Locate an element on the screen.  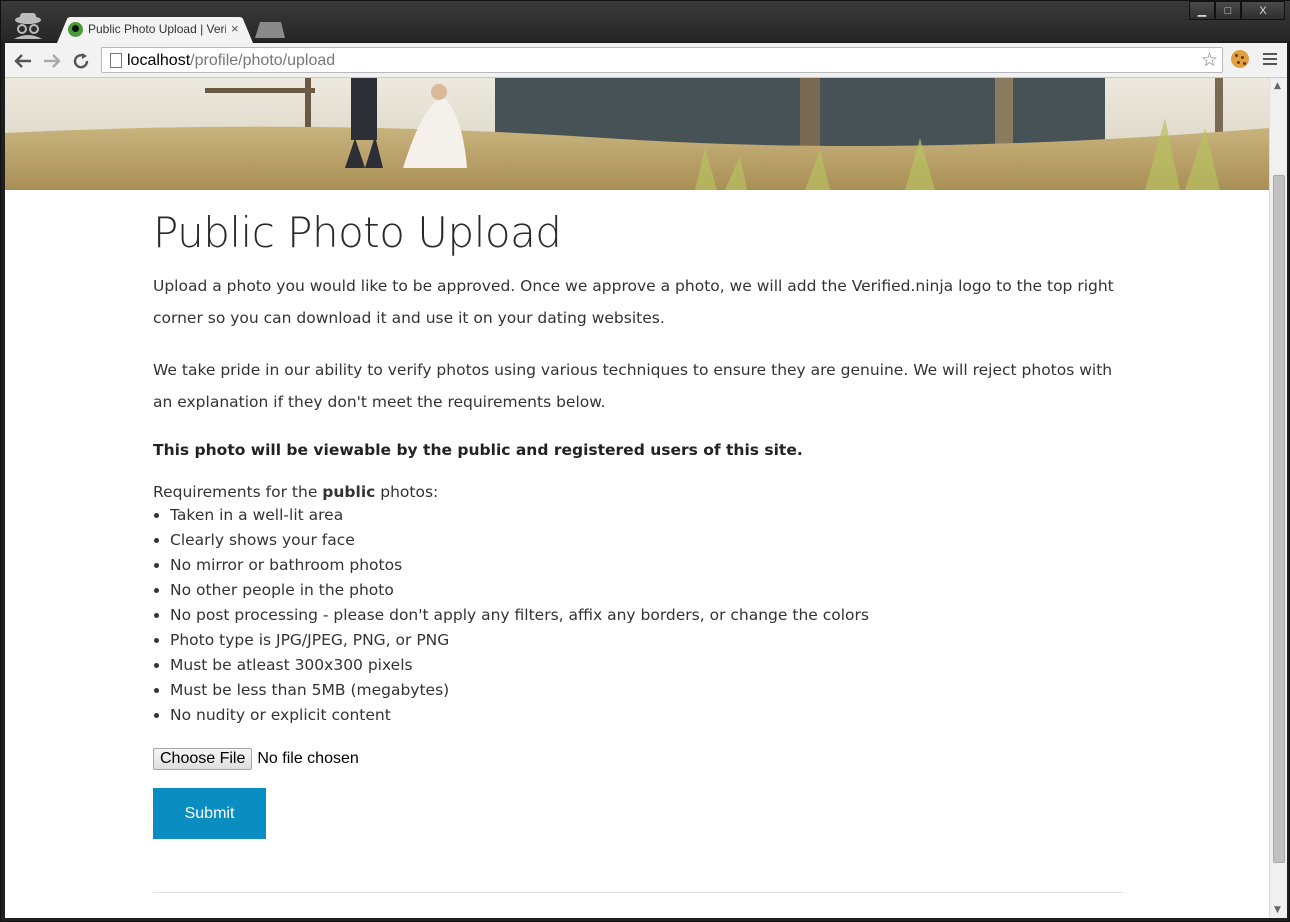
title-bar: Public Photo Upload | Veri × ▁ □ X is located at coordinates (645, 22).